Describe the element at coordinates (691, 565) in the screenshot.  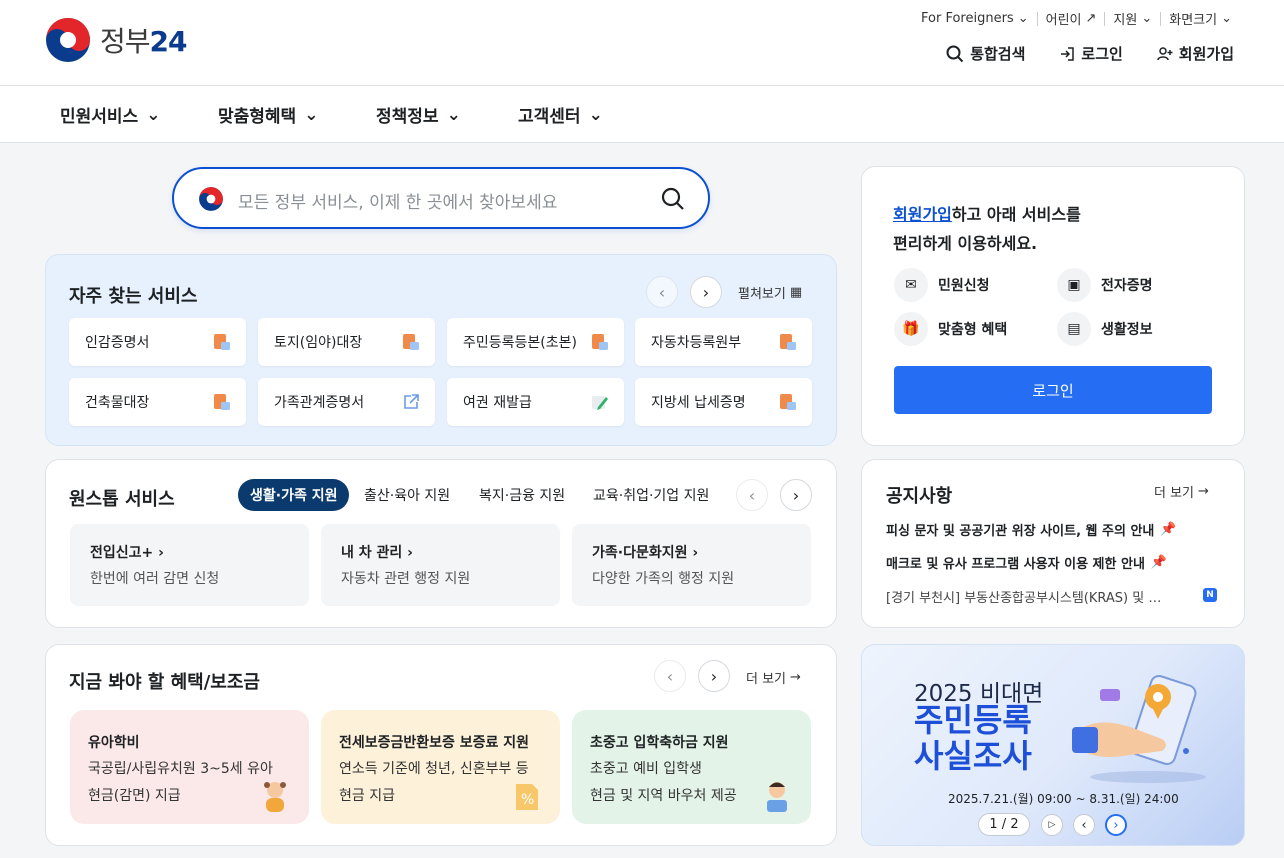
I see `one-stop-item: 가족·다문화지원 › 다양한 가족의 행정 지원` at that location.